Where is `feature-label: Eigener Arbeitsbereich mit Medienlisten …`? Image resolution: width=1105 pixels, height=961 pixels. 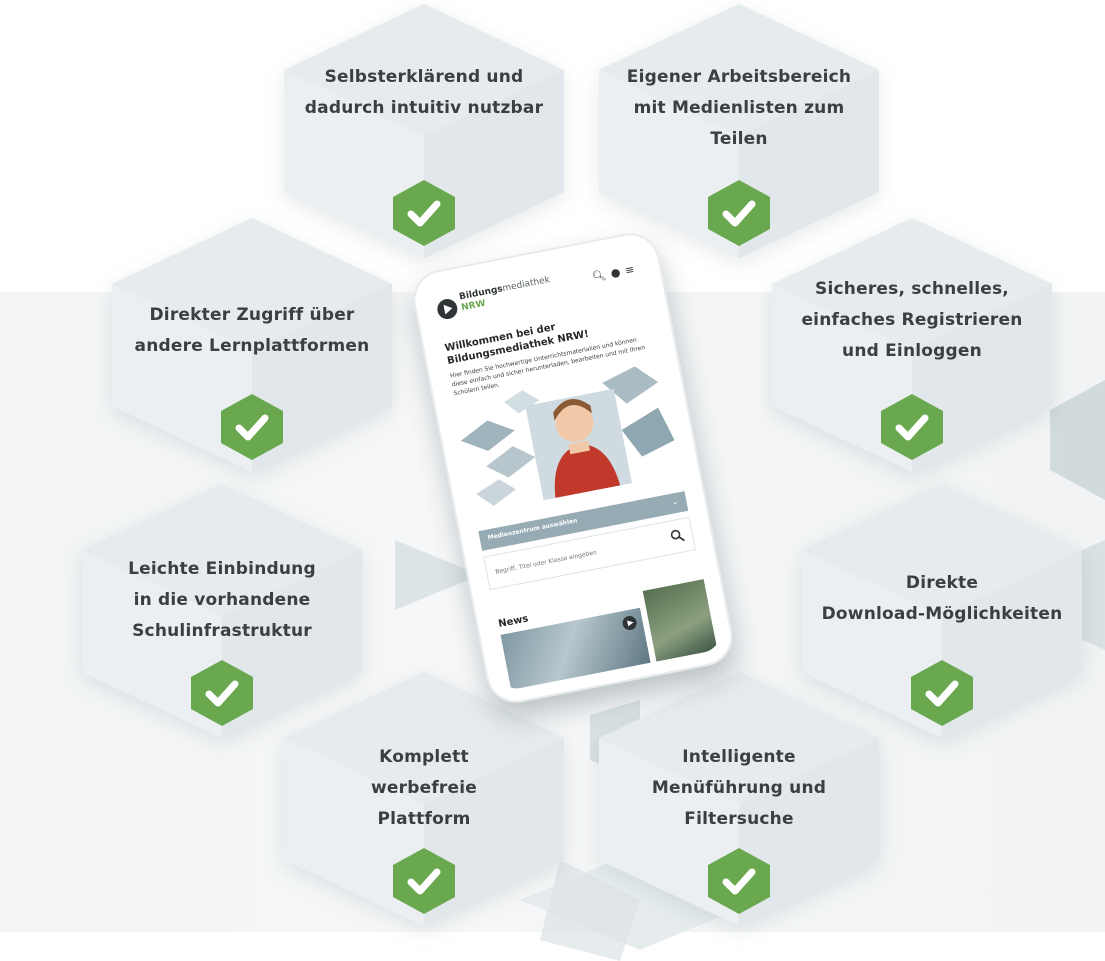 feature-label: Eigener Arbeitsbereich mit Medienlisten … is located at coordinates (739, 108).